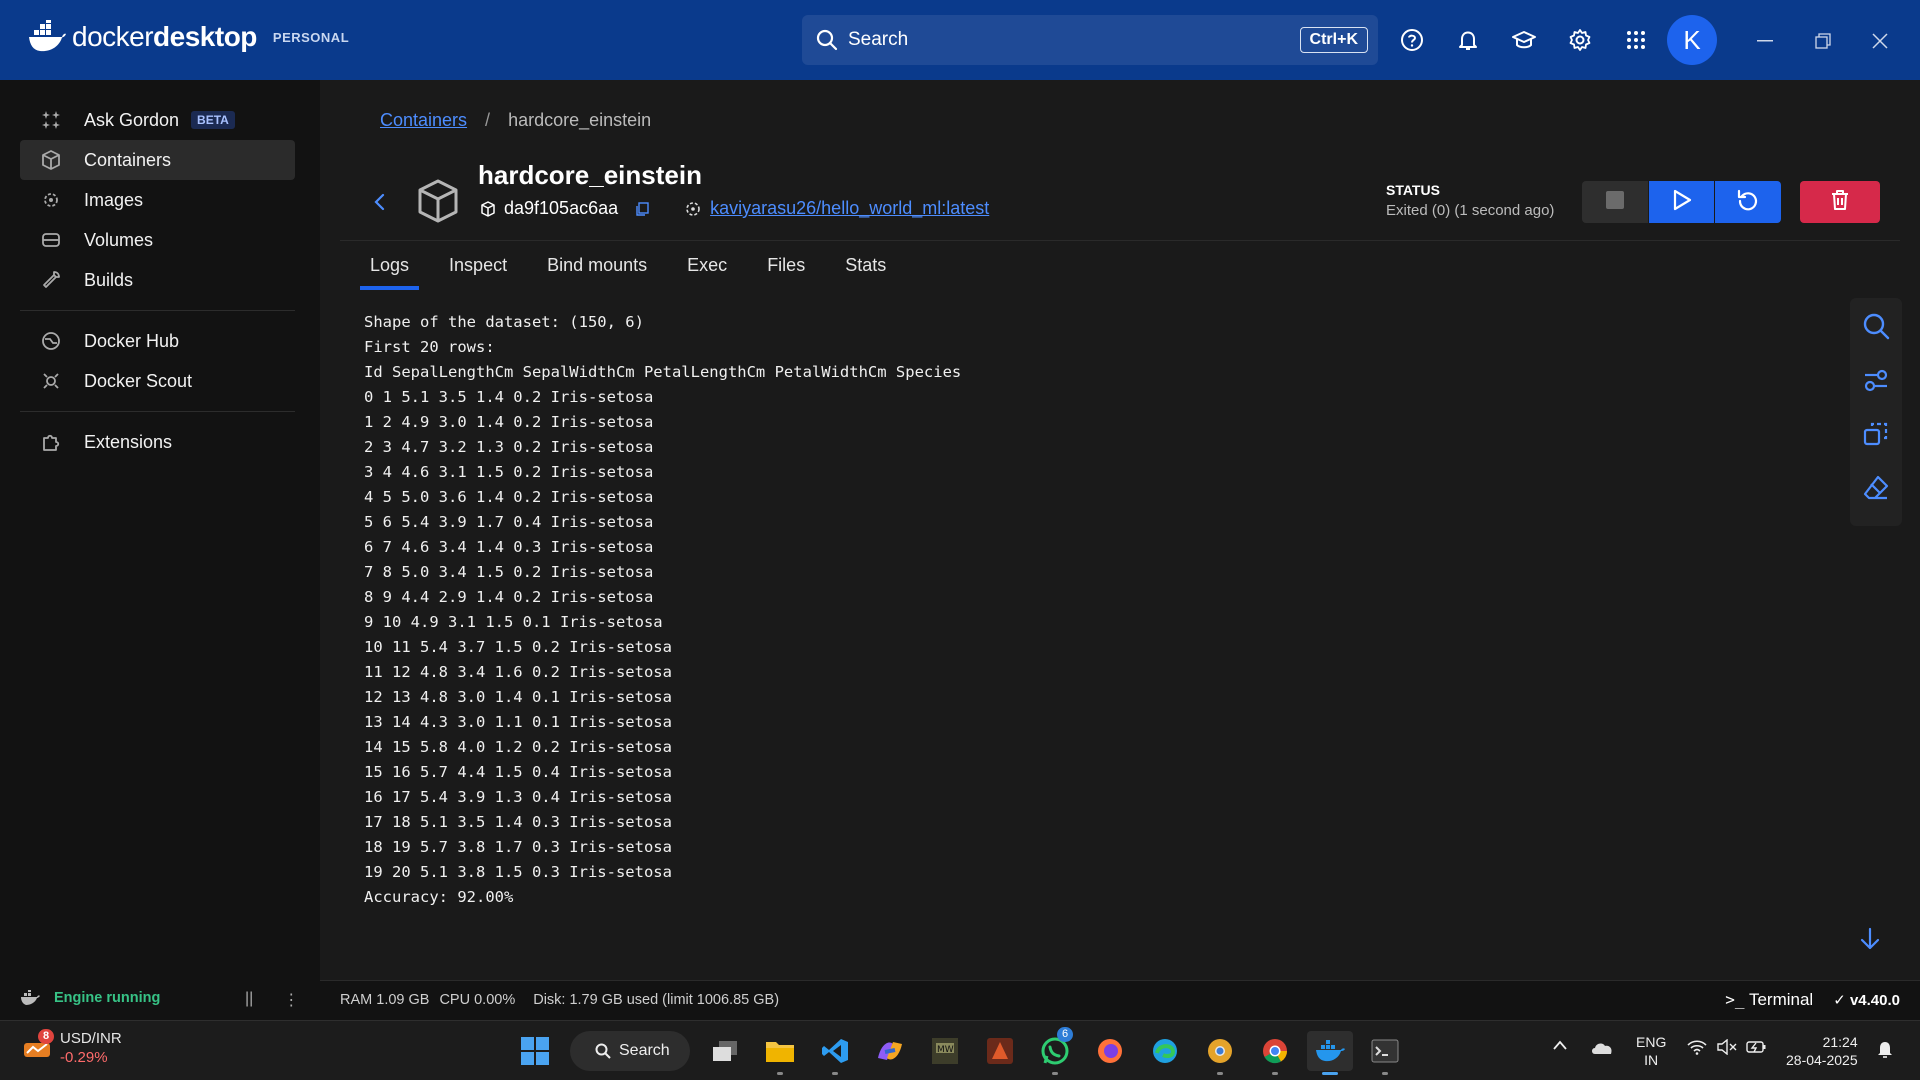 The width and height of the screenshot is (1920, 1080). I want to click on scroll-to-bottom-arrow-icon, so click(1870, 941).